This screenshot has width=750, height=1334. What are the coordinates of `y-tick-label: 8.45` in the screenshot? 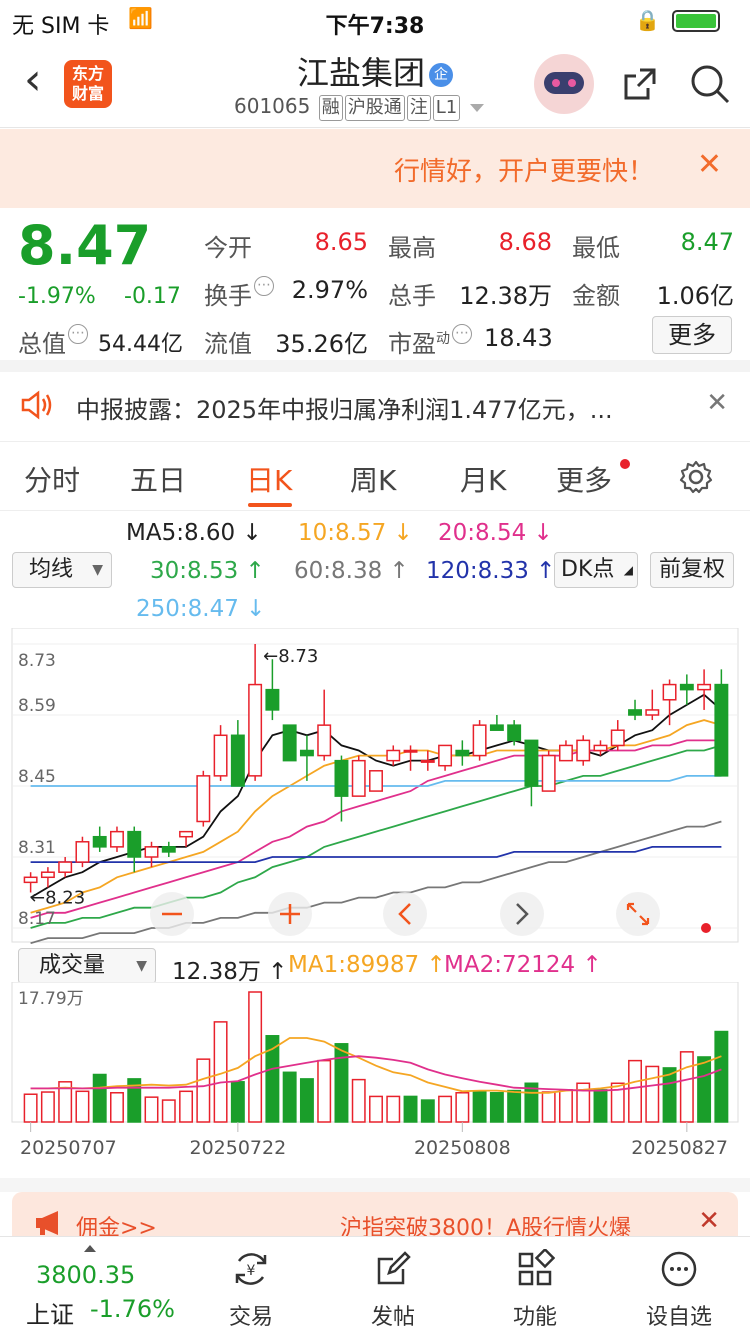 It's located at (37, 777).